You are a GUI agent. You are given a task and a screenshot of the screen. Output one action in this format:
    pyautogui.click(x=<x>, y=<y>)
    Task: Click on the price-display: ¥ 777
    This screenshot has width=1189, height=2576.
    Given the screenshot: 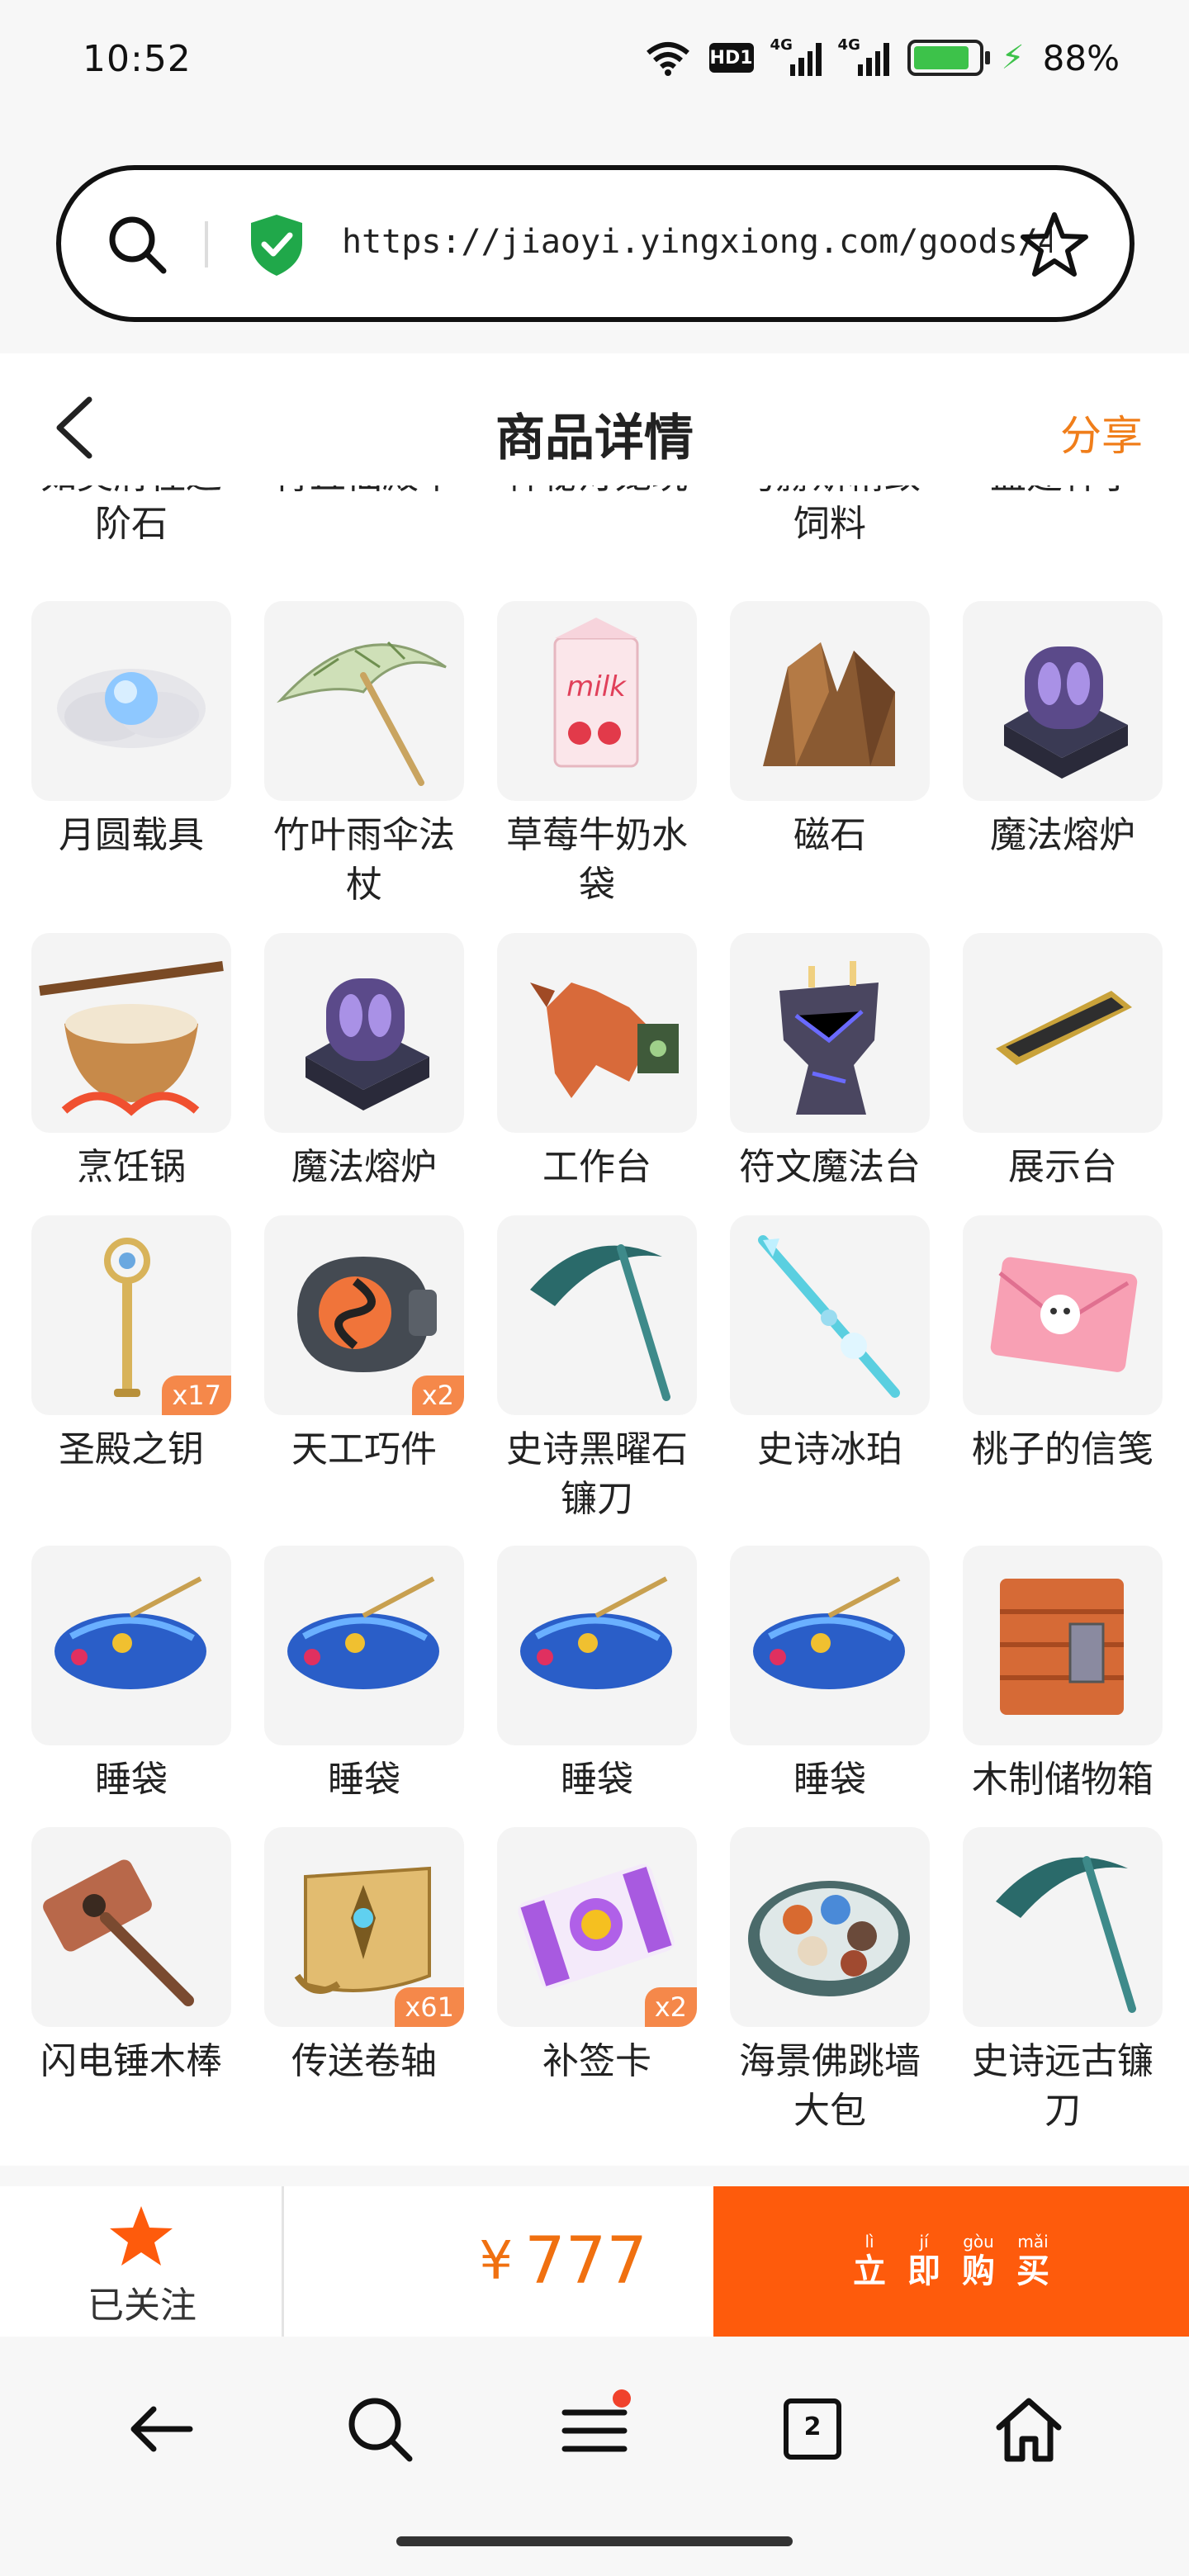 What is the action you would take?
    pyautogui.click(x=498, y=2261)
    